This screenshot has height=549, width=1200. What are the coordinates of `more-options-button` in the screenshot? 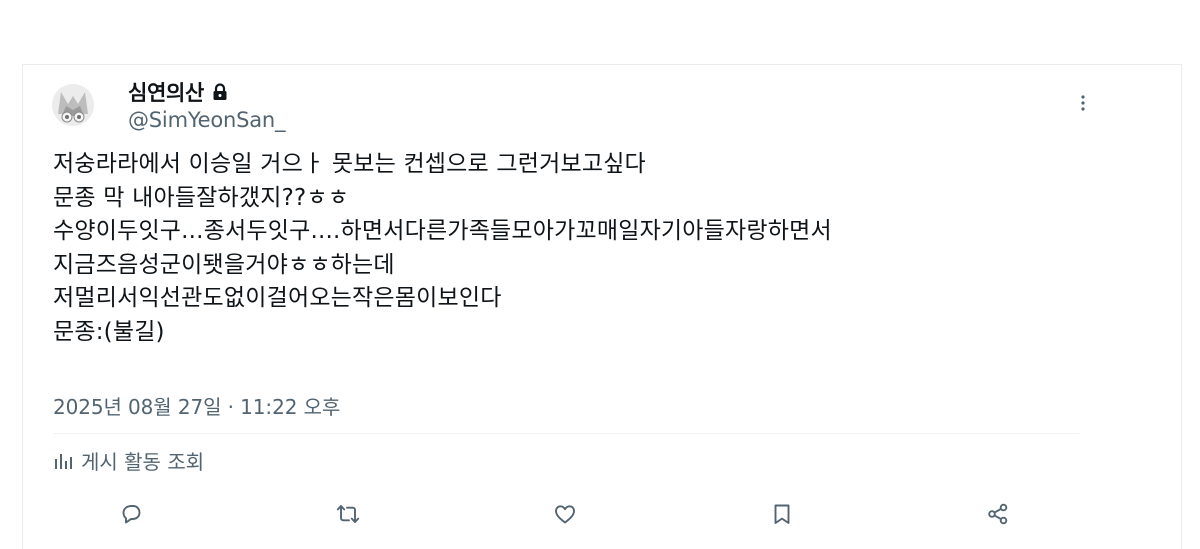 It's located at (1083, 103).